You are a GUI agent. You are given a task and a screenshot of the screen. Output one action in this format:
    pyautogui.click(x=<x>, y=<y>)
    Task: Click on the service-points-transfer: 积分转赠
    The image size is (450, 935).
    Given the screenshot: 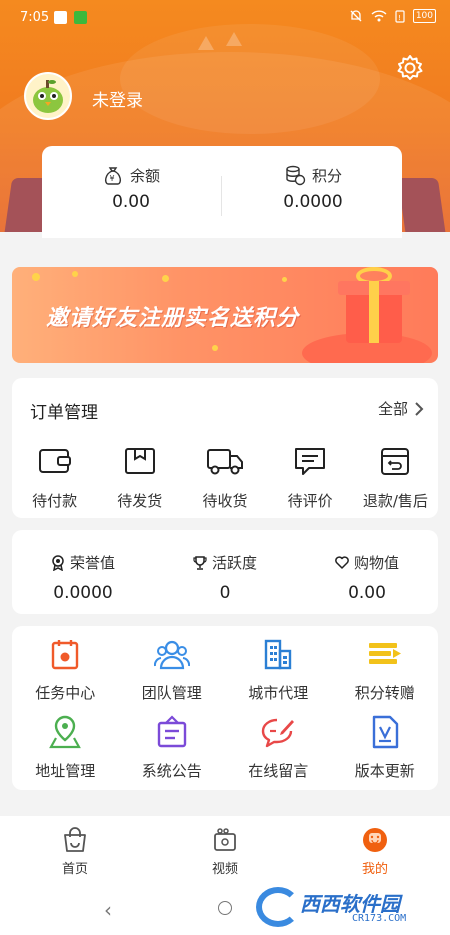 What is the action you would take?
    pyautogui.click(x=385, y=669)
    